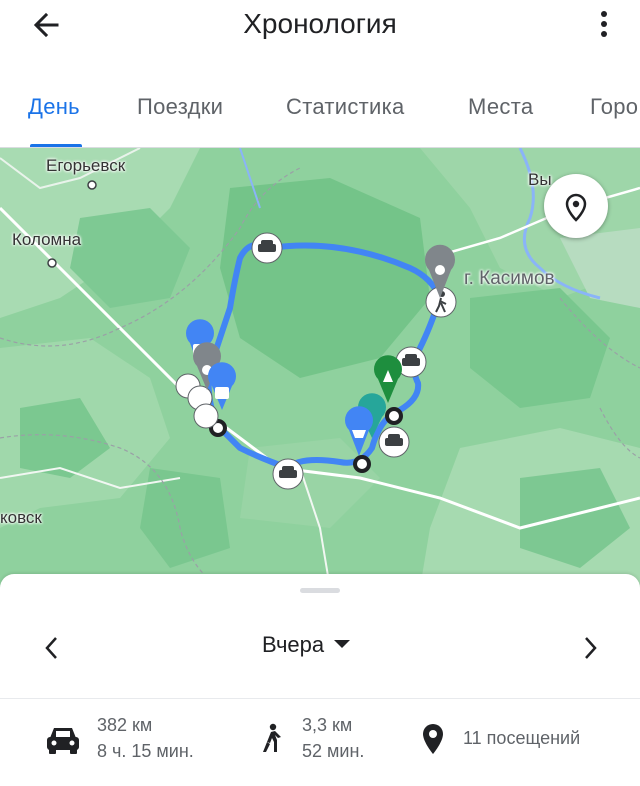 The width and height of the screenshot is (640, 786). What do you see at coordinates (52, 648) in the screenshot?
I see `chevron-left-icon` at bounding box center [52, 648].